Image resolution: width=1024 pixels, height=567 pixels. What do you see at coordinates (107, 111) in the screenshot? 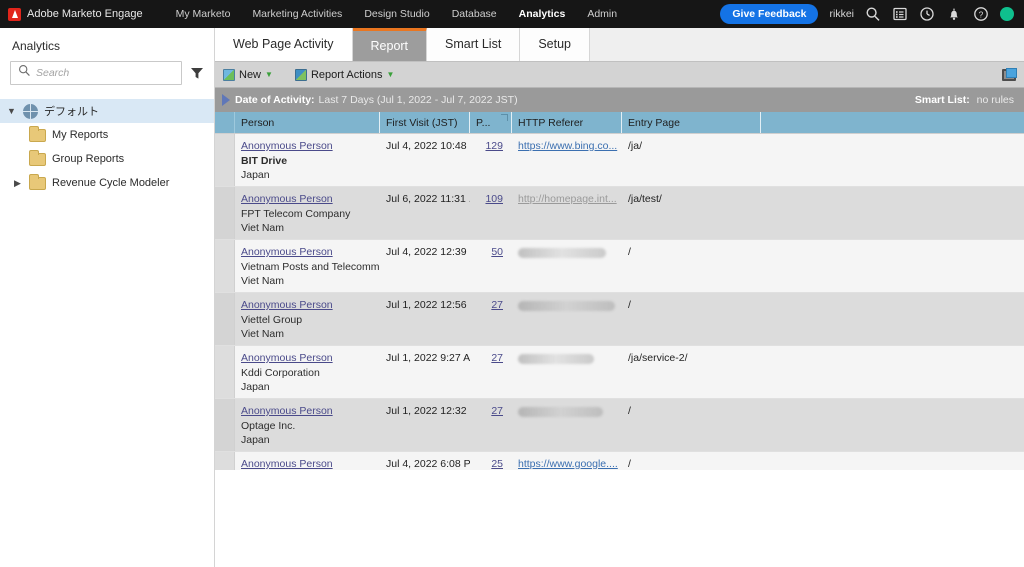
I see `tree-item-default: ▼ デフォルト` at bounding box center [107, 111].